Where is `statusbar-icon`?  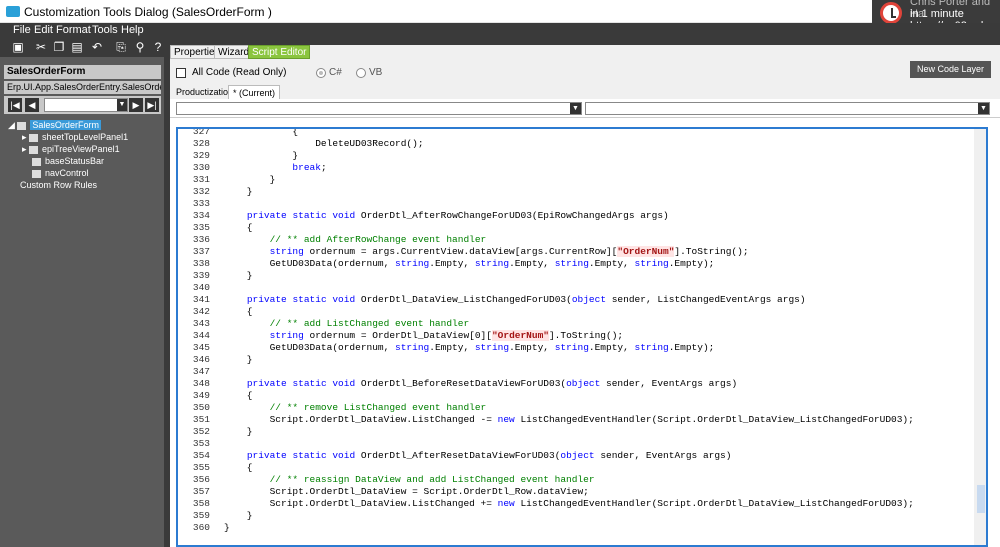
statusbar-icon is located at coordinates (36, 161).